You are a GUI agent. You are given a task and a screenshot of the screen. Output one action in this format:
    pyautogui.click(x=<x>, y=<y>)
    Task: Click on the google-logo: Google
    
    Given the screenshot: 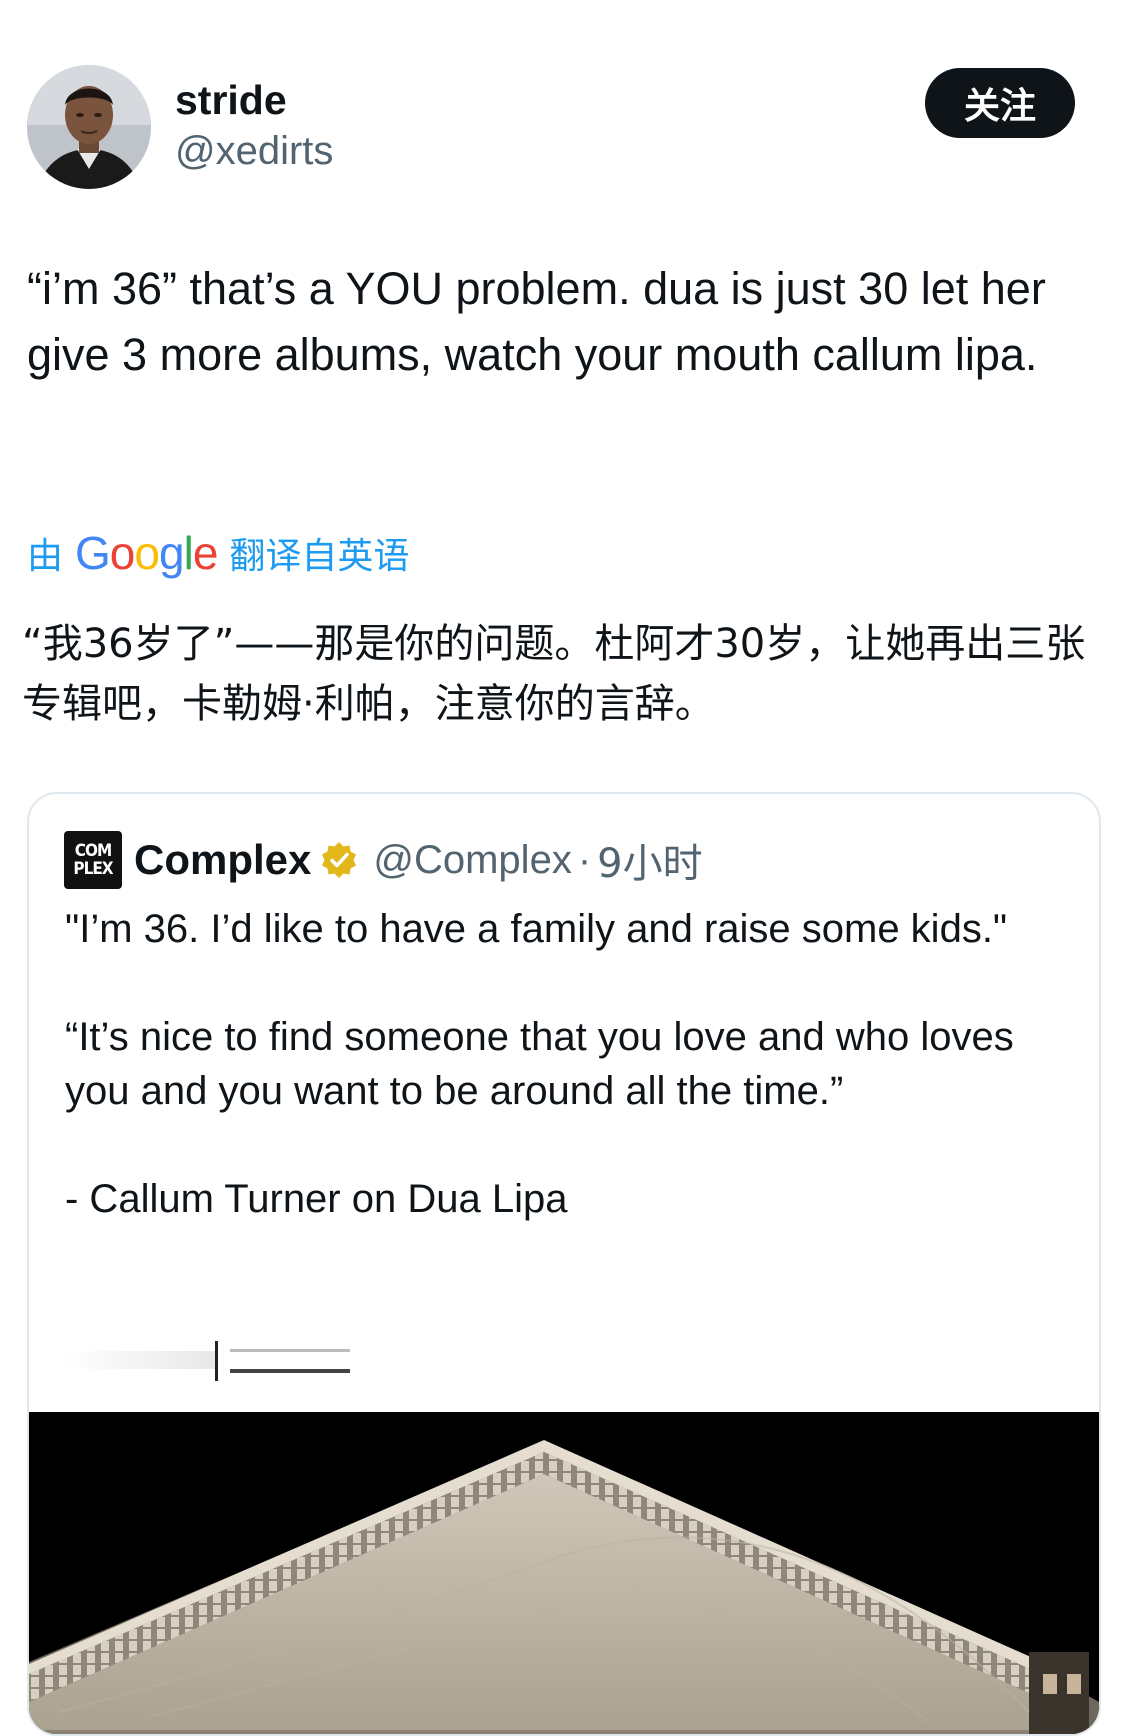 What is the action you would take?
    pyautogui.click(x=147, y=553)
    